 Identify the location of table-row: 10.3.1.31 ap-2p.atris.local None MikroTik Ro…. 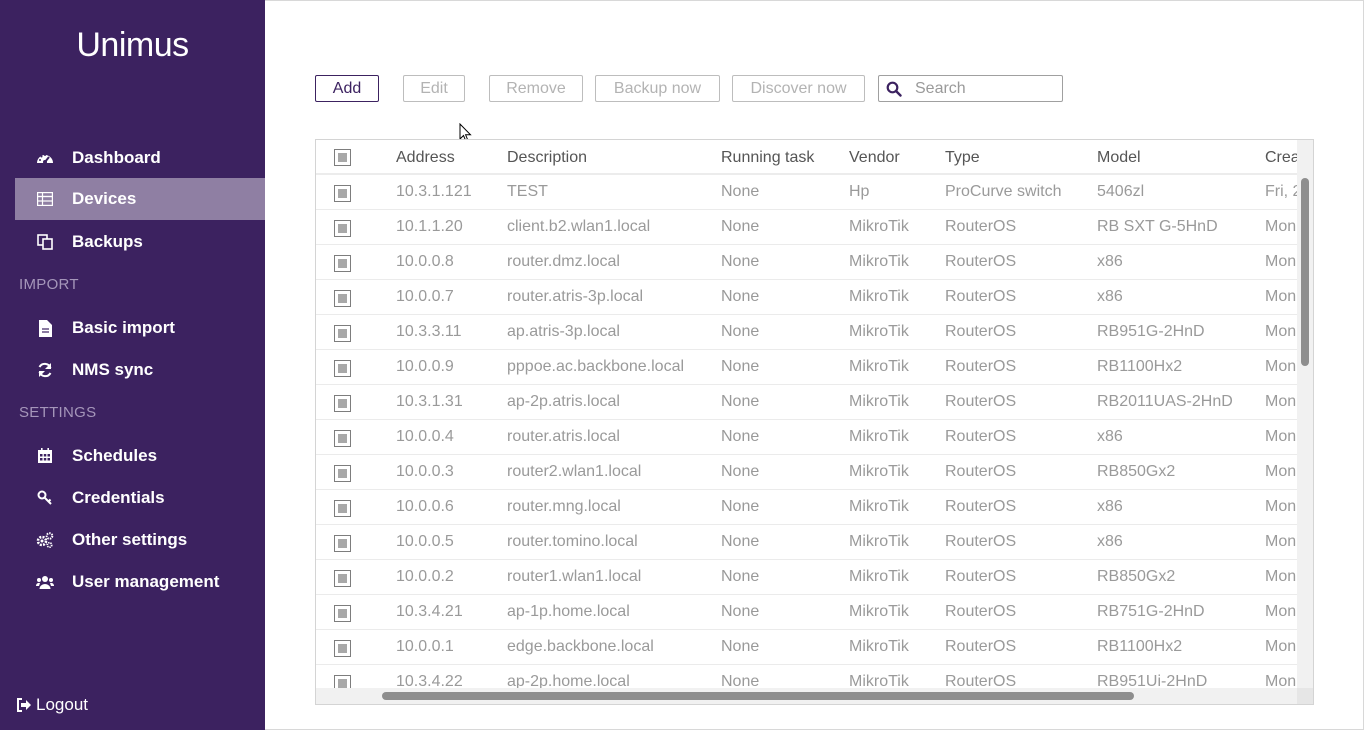
(806, 402).